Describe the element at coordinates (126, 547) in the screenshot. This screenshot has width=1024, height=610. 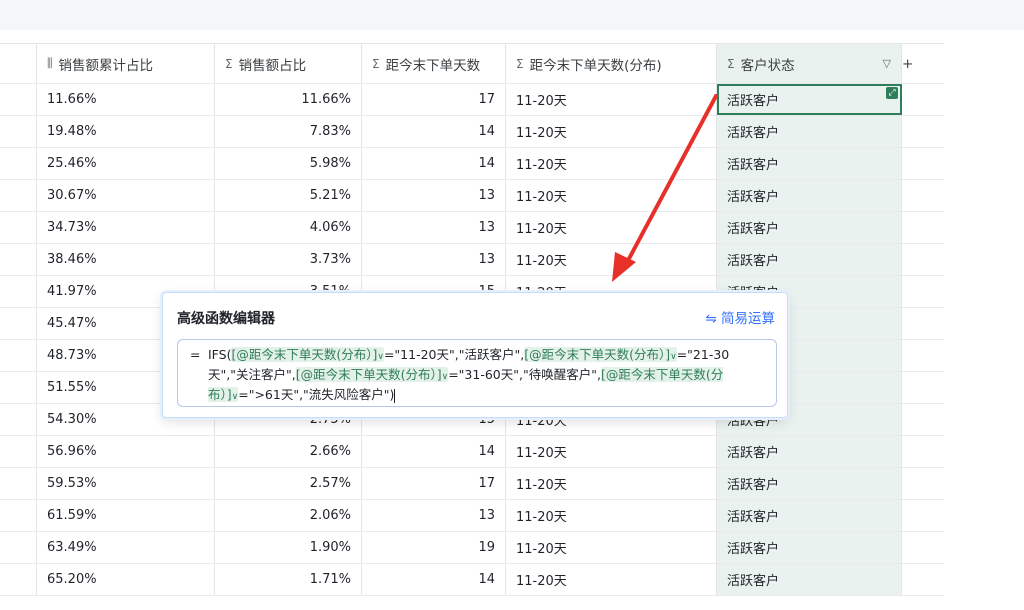
I see `cumulative-share-cell: 63.49%` at that location.